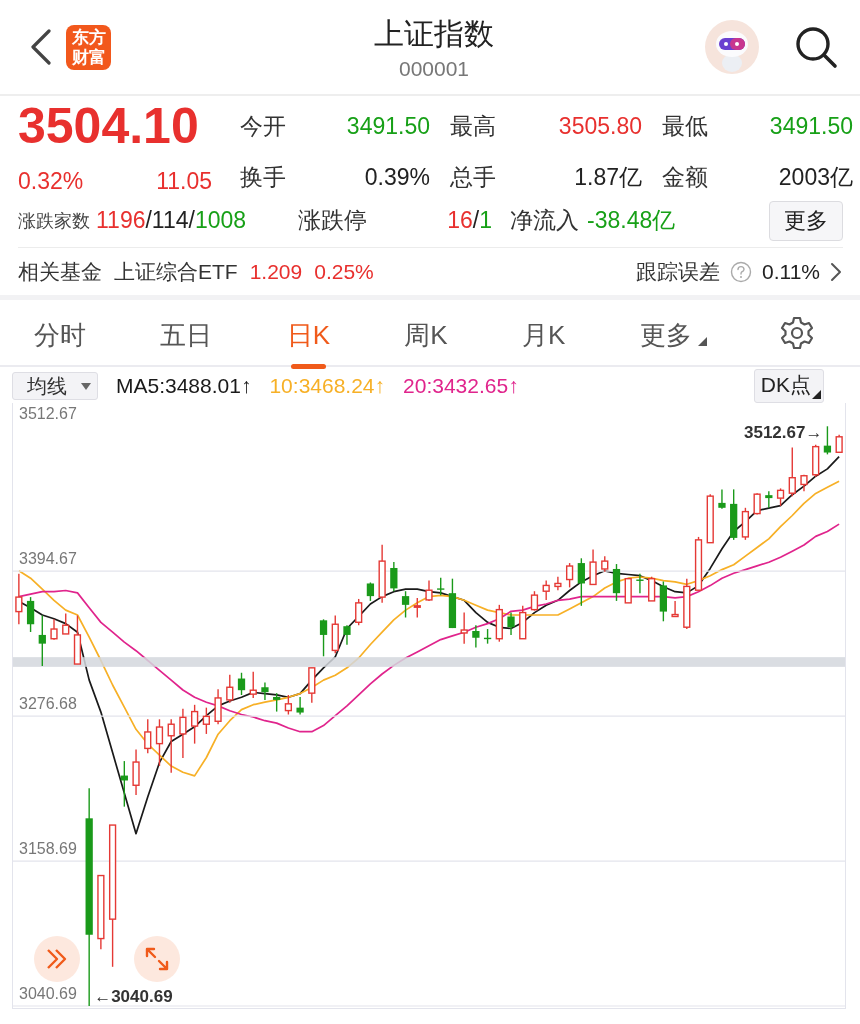  Describe the element at coordinates (344, 271) in the screenshot. I see `fund-change: 0.25%` at that location.